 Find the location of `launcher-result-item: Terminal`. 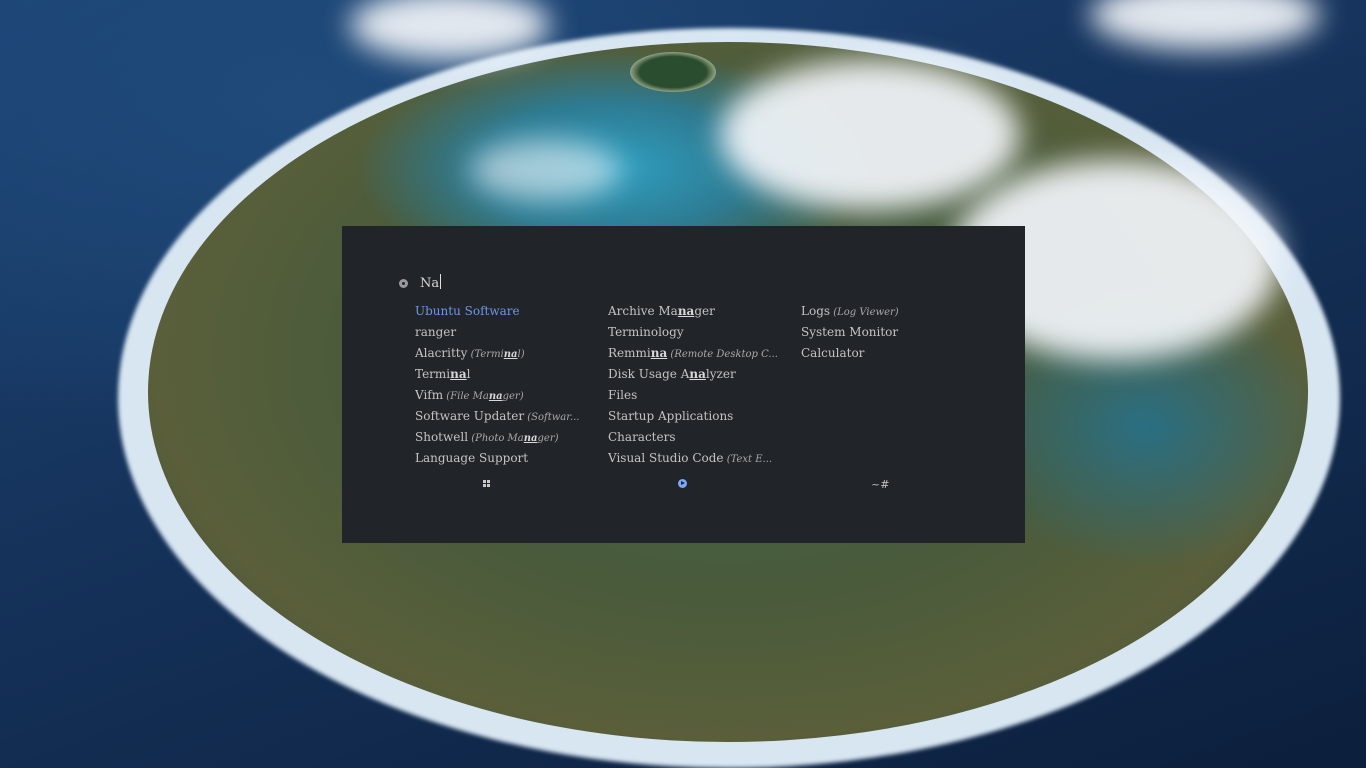

launcher-result-item: Terminal is located at coordinates (510, 374).